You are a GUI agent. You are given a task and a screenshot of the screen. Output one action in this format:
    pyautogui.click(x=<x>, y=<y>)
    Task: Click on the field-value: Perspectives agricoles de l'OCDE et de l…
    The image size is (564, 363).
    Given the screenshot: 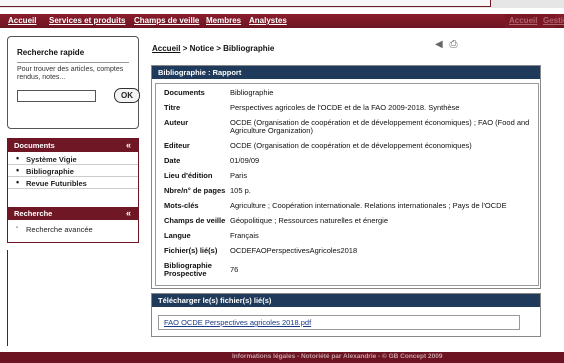 What is the action you would take?
    pyautogui.click(x=345, y=107)
    